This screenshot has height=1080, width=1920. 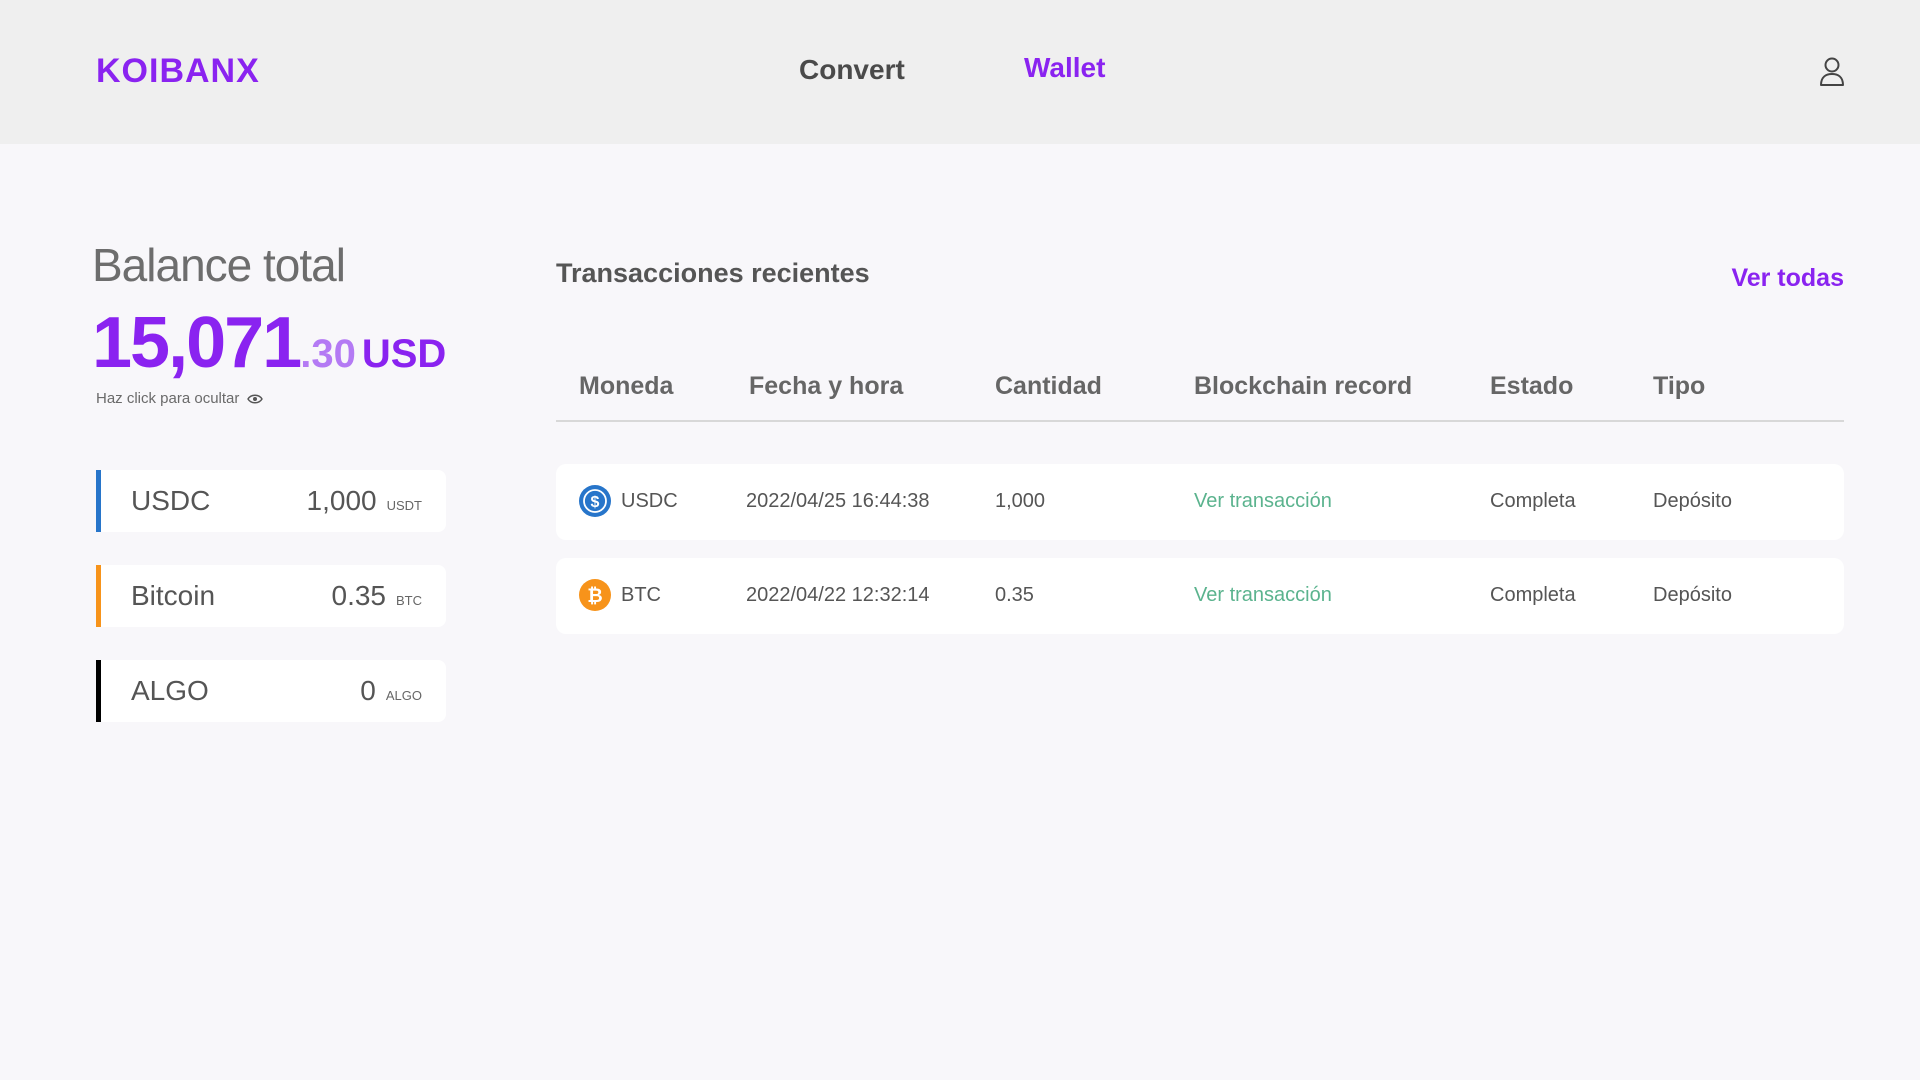 What do you see at coordinates (271, 501) in the screenshot?
I see `asset-card-usdc: USDC 1,000 USDT` at bounding box center [271, 501].